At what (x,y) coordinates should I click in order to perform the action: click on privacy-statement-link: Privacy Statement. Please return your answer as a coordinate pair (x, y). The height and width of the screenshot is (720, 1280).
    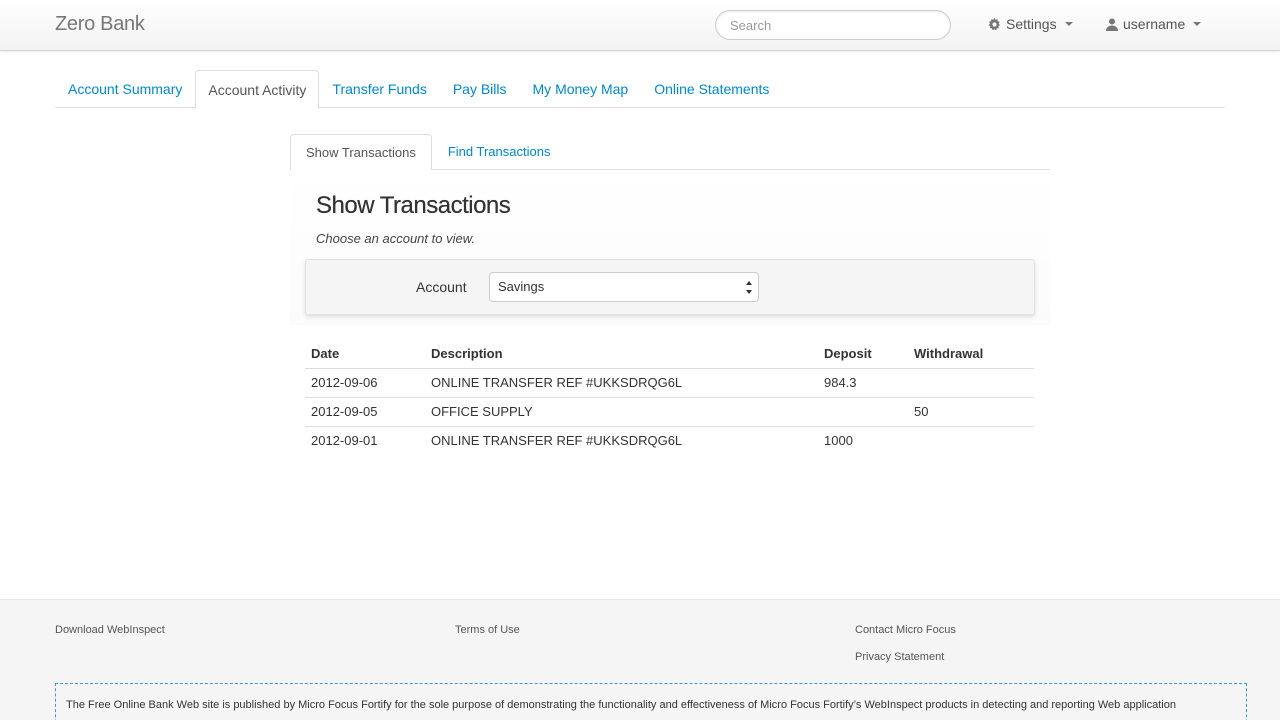
    Looking at the image, I should click on (899, 657).